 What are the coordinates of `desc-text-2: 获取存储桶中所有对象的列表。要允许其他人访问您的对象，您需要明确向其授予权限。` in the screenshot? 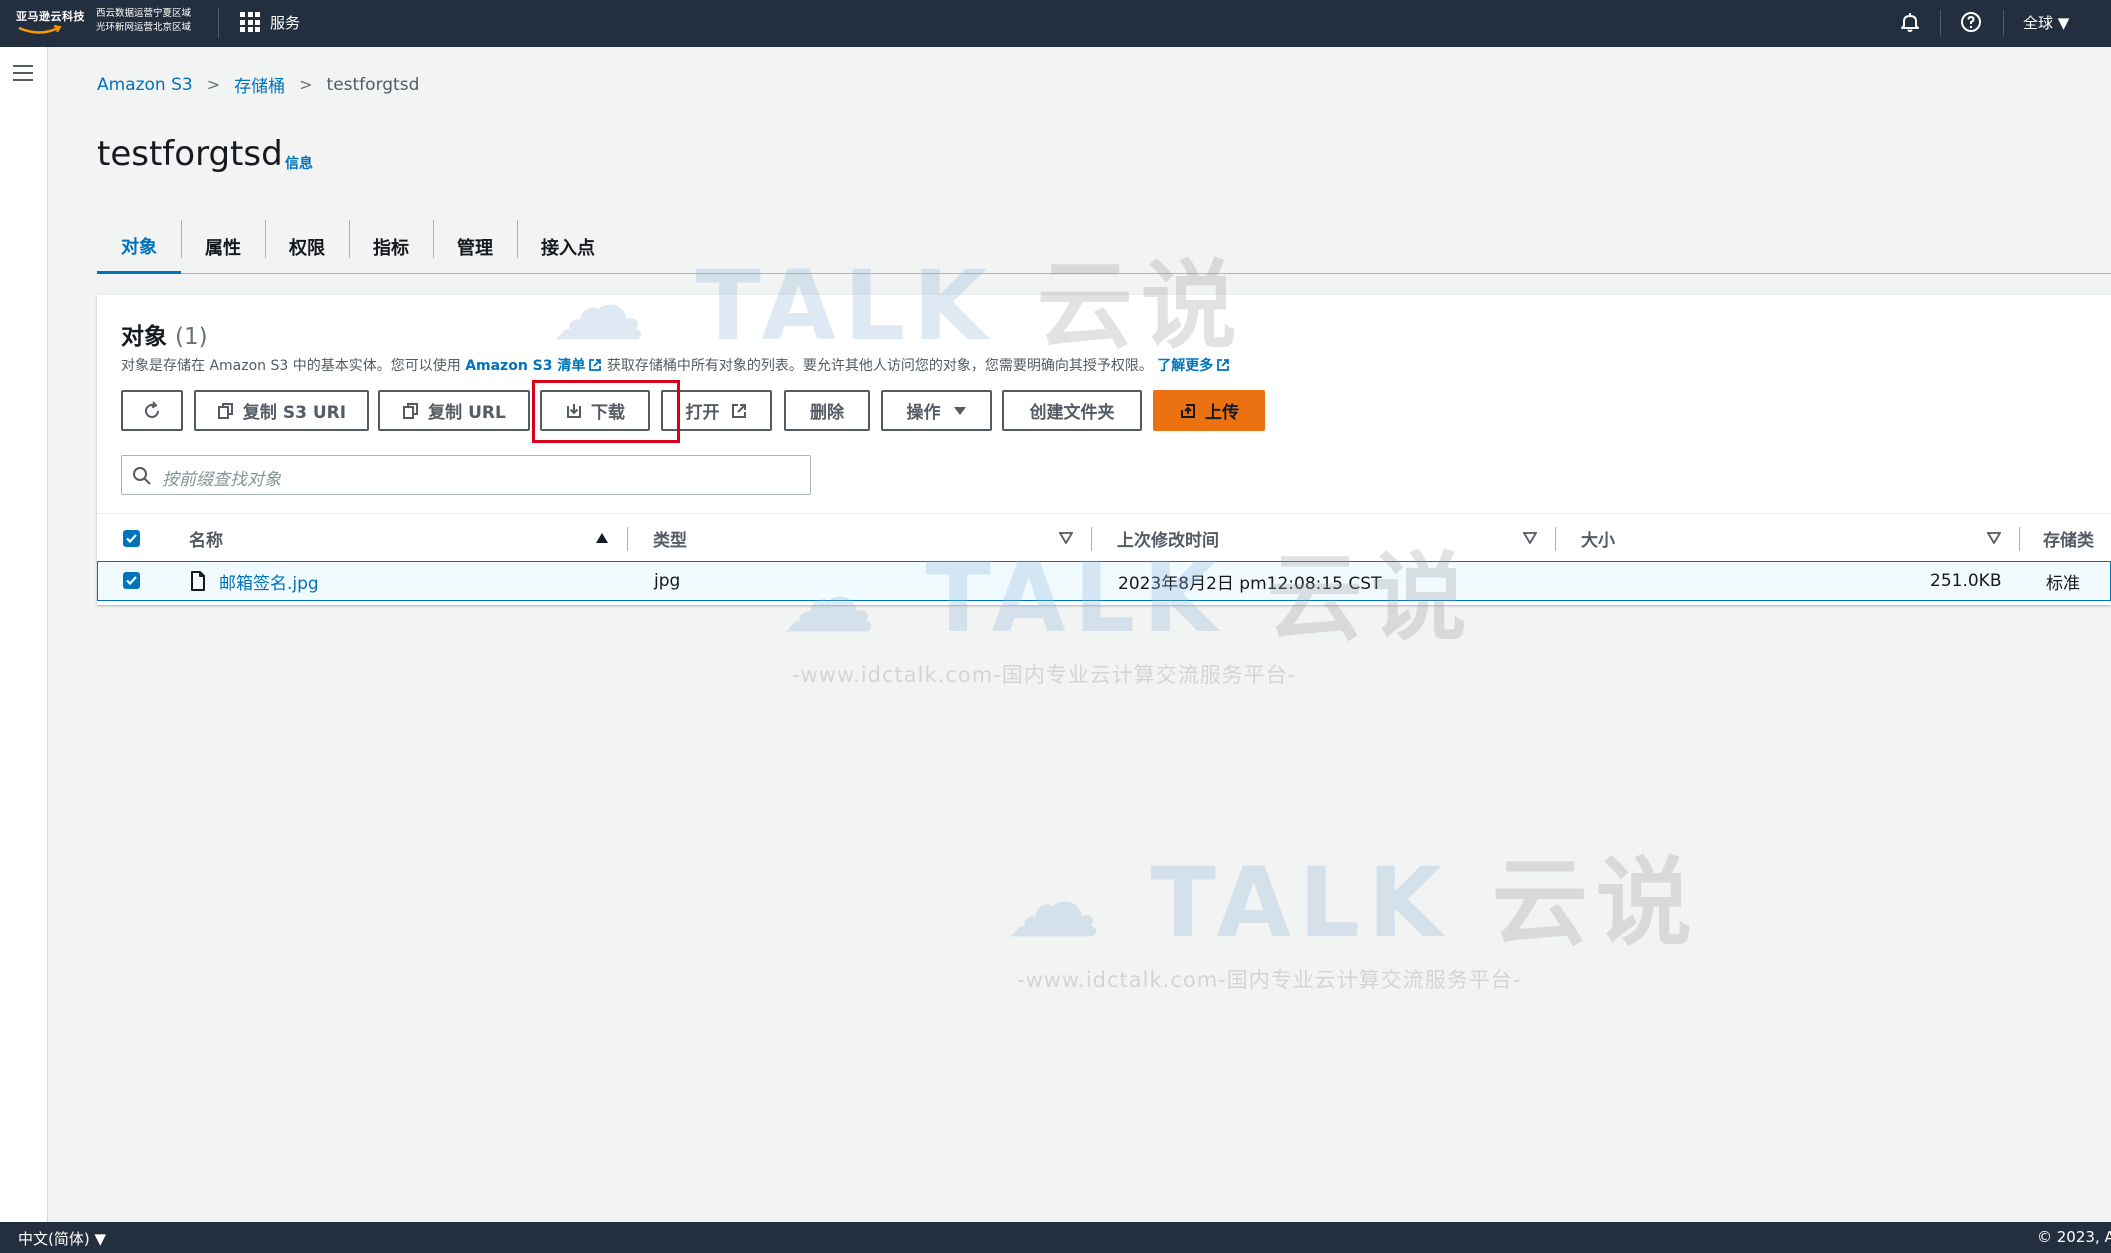 It's located at (879, 366).